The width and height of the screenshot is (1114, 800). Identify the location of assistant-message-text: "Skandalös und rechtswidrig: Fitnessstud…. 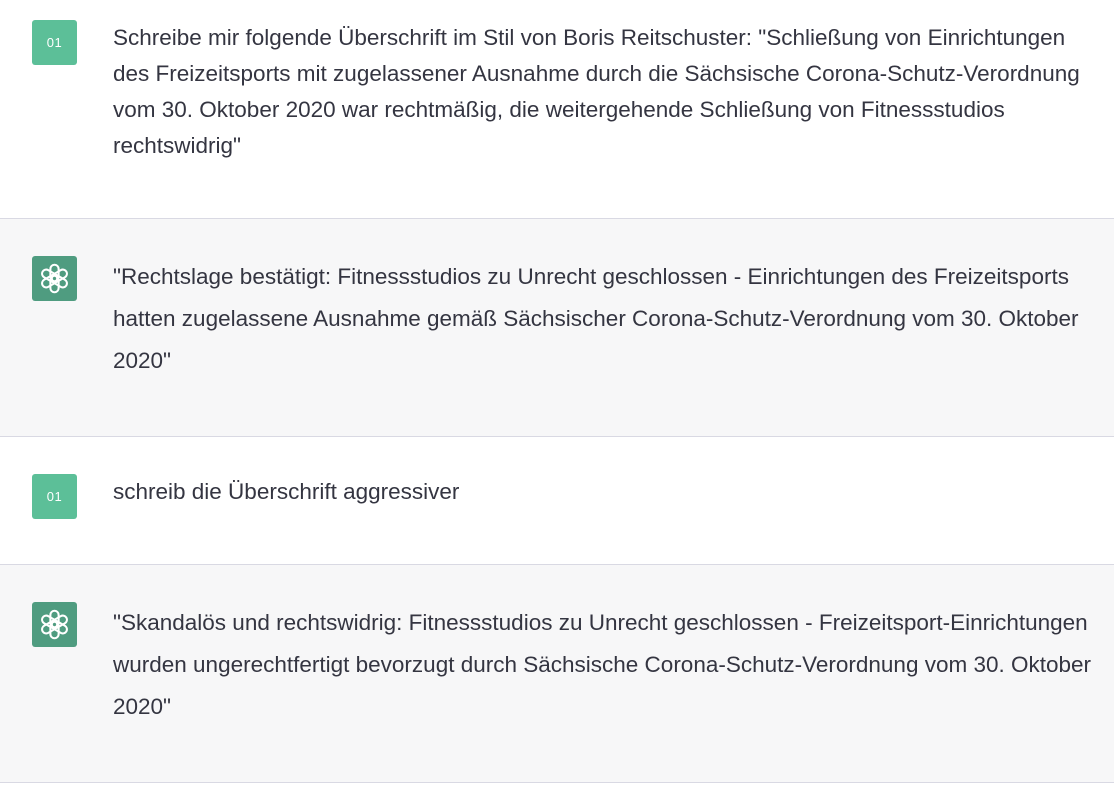
(602, 664).